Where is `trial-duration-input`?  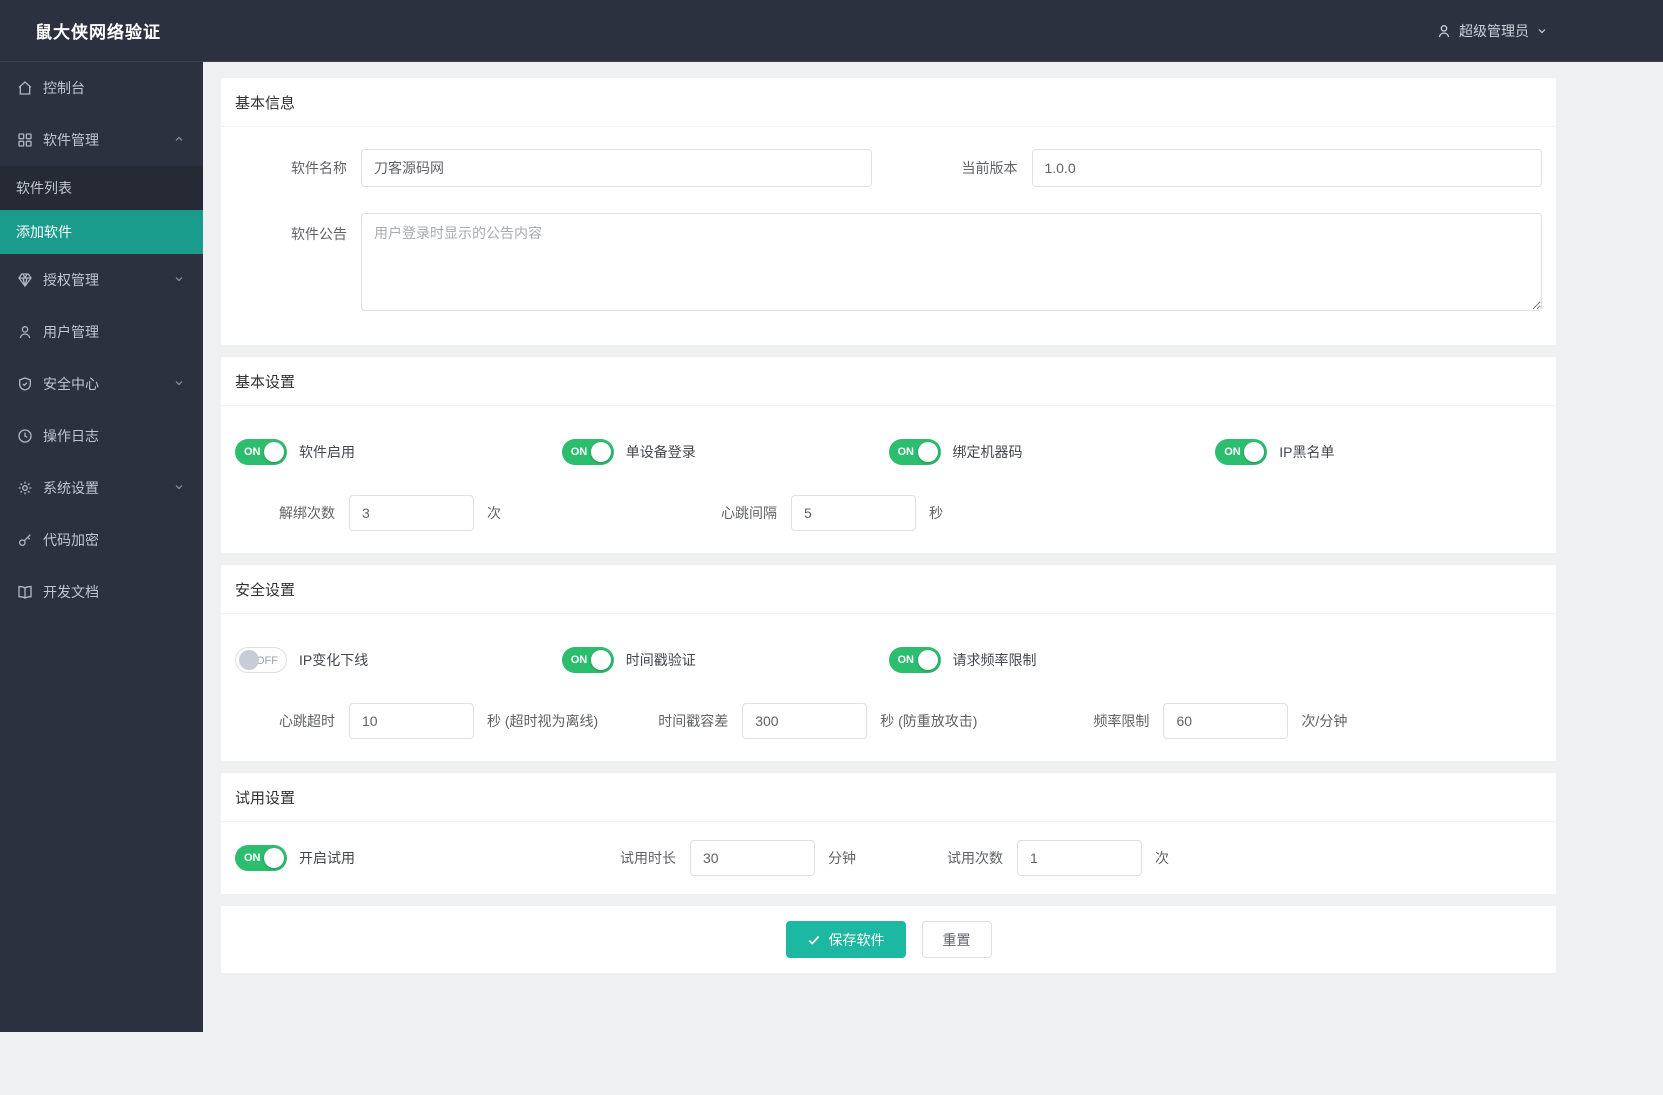 trial-duration-input is located at coordinates (752, 858).